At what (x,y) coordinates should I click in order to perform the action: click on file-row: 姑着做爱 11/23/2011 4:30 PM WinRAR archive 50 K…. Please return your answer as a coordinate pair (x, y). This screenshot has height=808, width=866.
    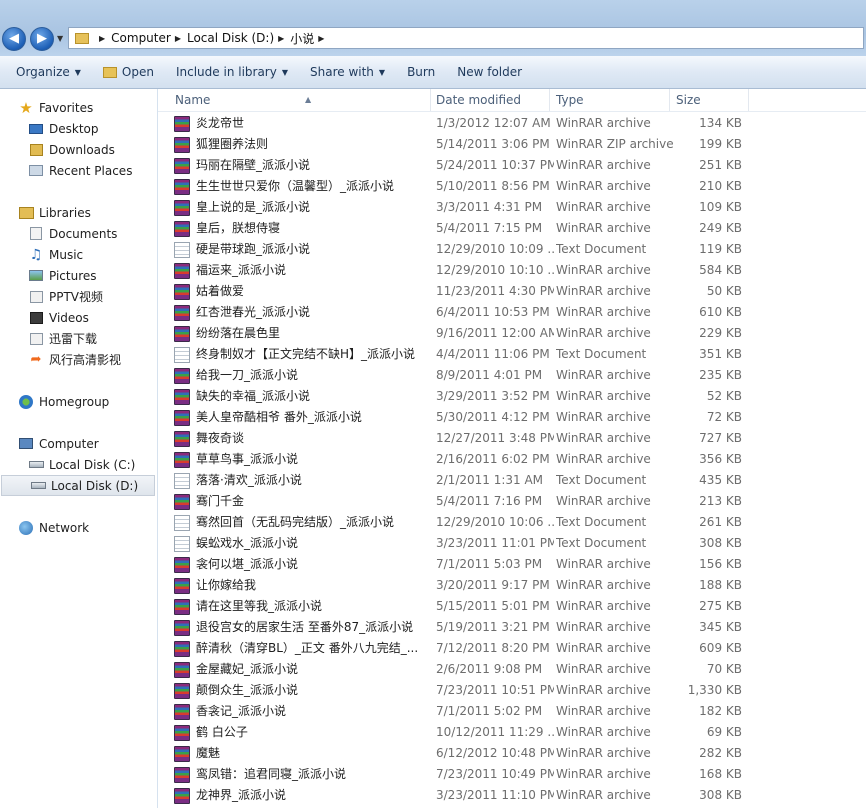
    Looking at the image, I should click on (512, 291).